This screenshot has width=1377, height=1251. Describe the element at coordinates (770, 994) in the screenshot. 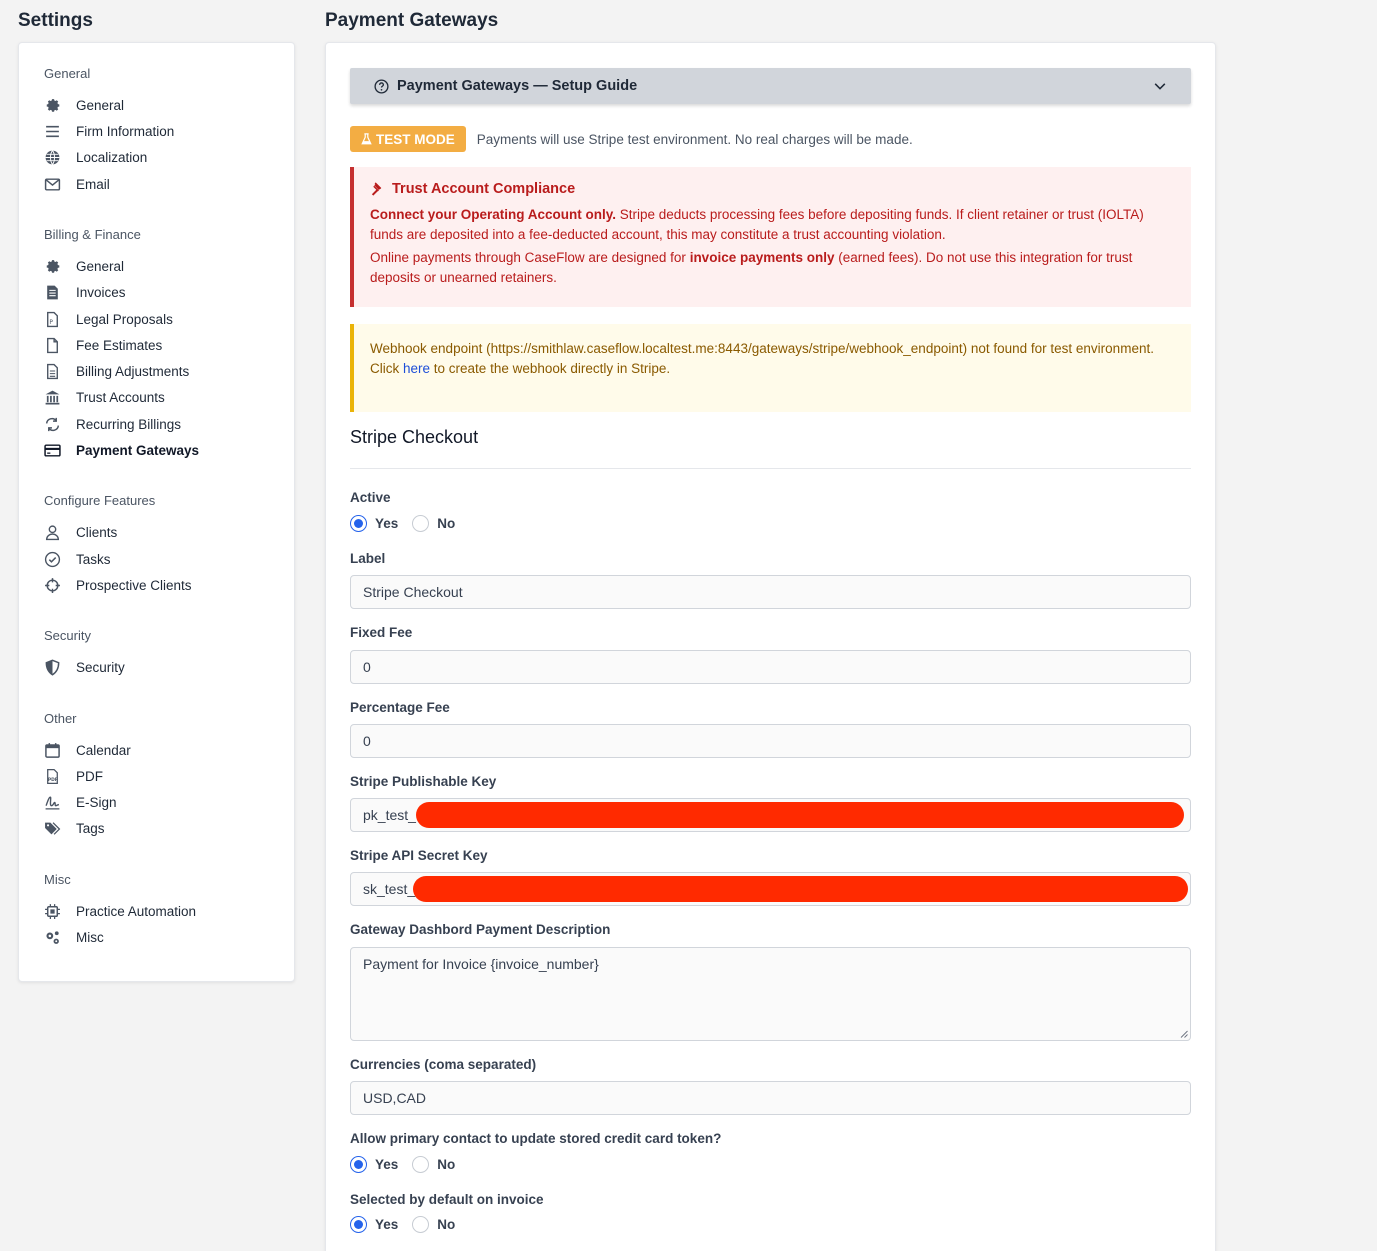

I see `description-textarea: Payment for Invoice {invoice_number}` at that location.